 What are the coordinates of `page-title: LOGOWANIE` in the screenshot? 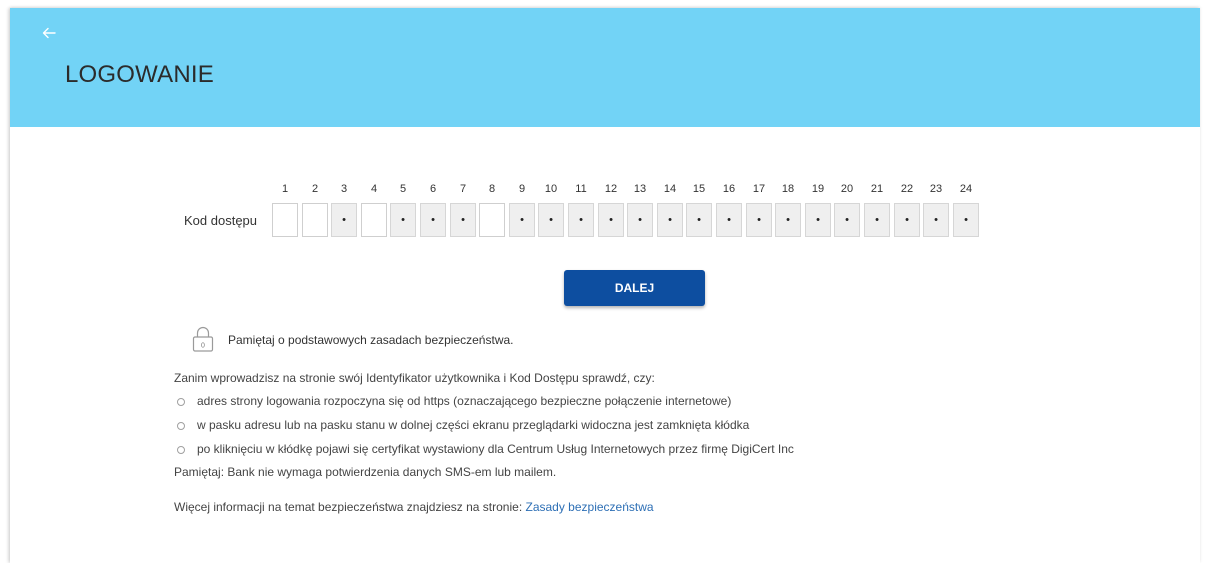 It's located at (139, 74).